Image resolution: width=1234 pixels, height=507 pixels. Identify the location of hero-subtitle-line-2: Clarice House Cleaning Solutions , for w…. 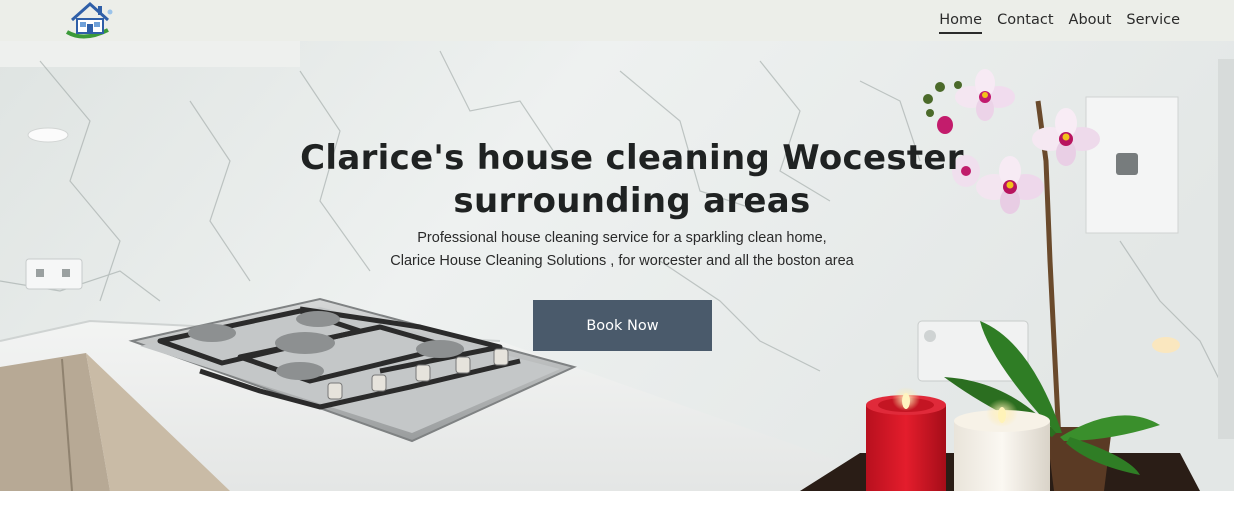
(622, 260).